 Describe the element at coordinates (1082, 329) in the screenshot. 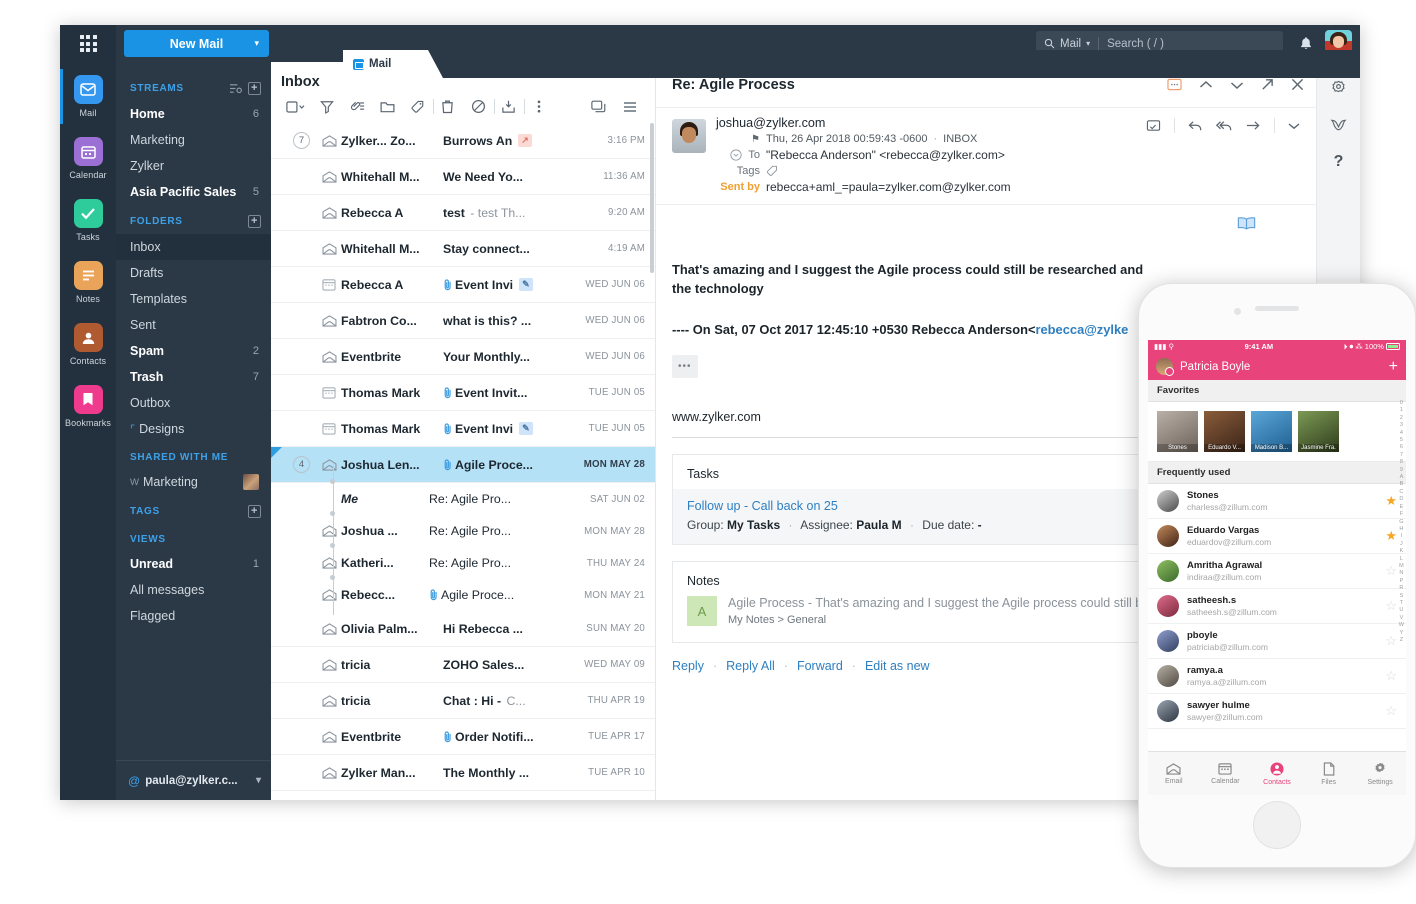

I see `quoted-email-link: rebecca@zylke` at that location.